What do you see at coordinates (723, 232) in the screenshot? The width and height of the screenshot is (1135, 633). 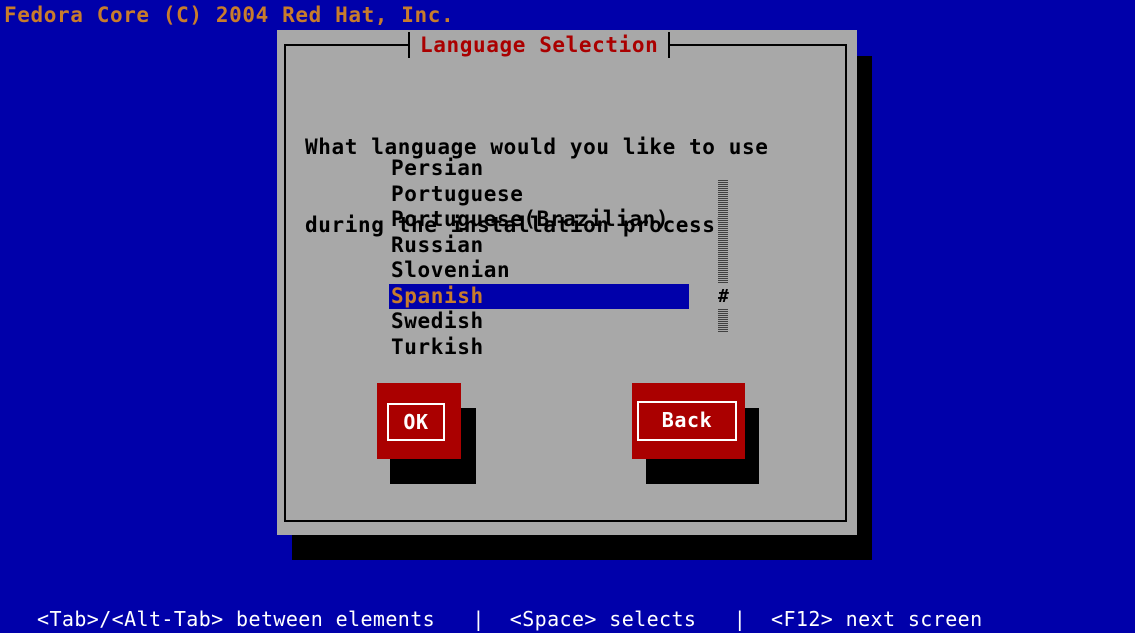 I see `scrollbar-track-upper` at bounding box center [723, 232].